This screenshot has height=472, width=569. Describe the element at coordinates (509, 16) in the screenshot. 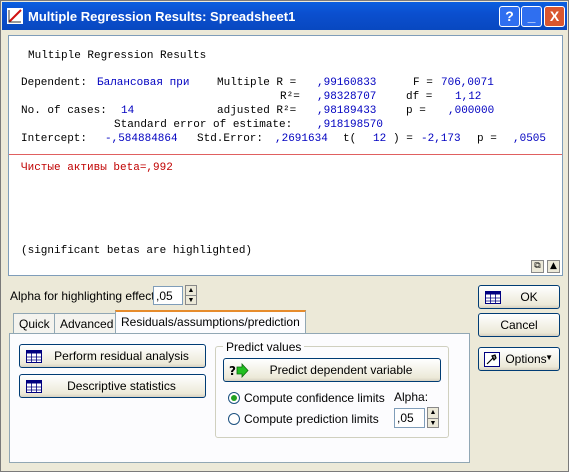

I see `help-button: ?` at that location.